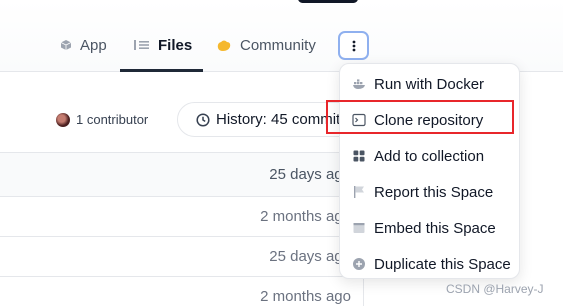  I want to click on flag-icon, so click(359, 192).